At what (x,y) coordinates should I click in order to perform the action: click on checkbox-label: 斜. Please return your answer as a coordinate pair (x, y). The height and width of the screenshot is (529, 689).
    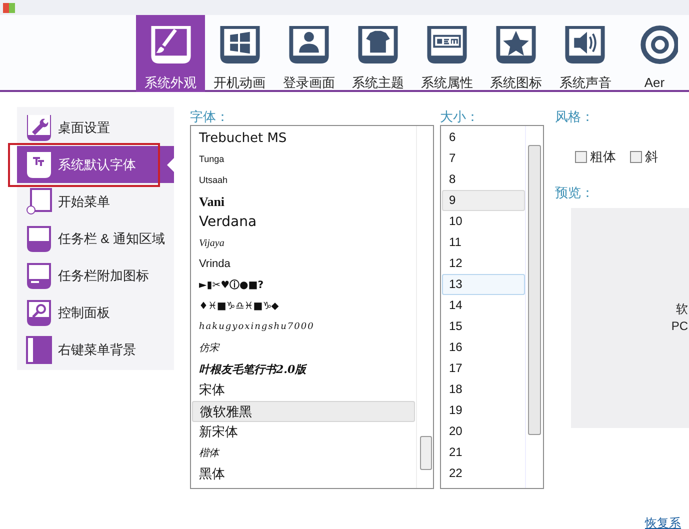
    Looking at the image, I should click on (651, 157).